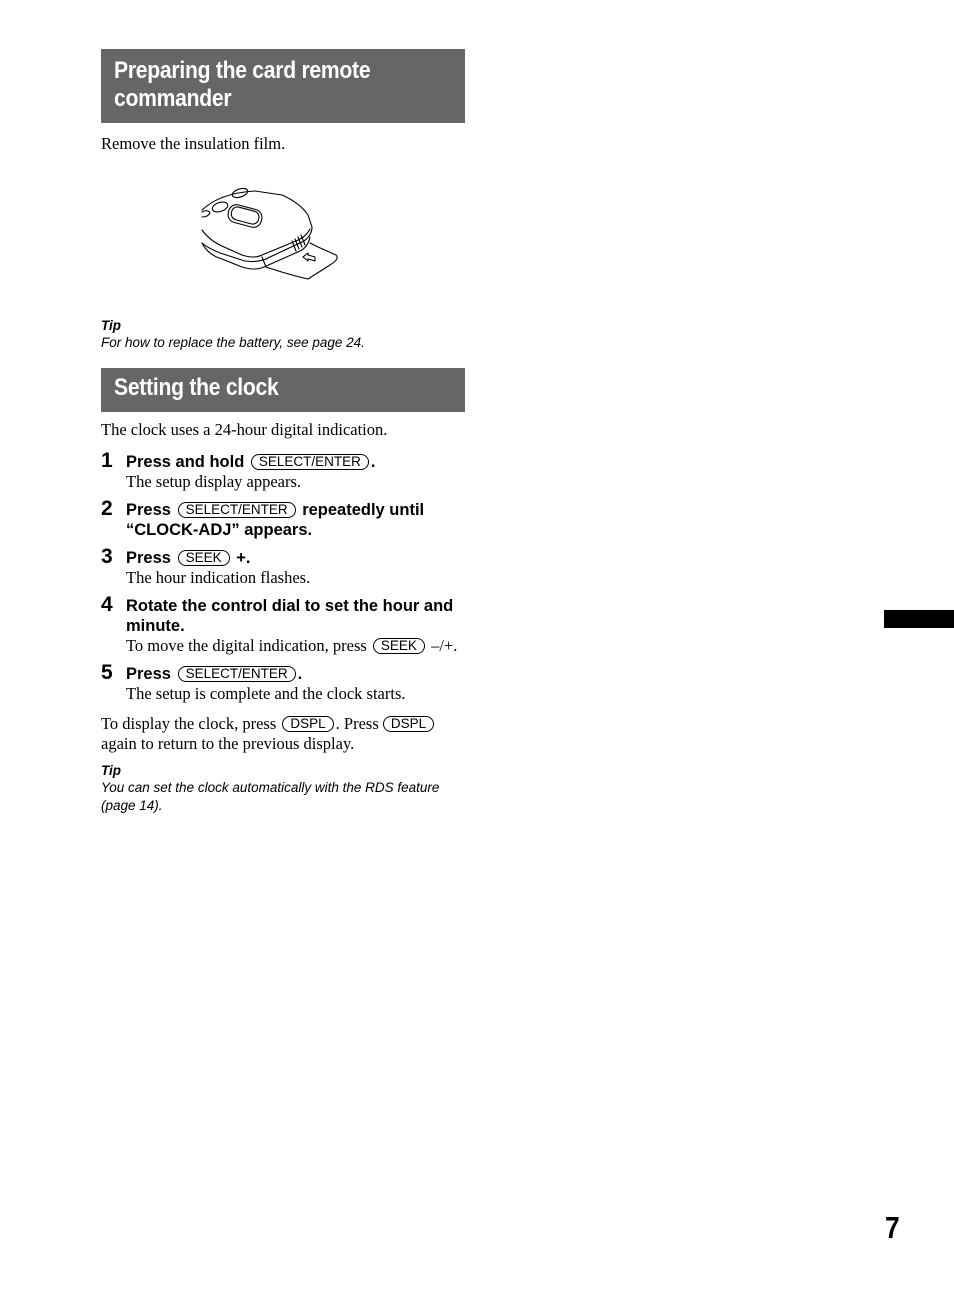 This screenshot has width=954, height=1294. Describe the element at coordinates (295, 558) in the screenshot. I see `step-title: Press SEEK +.` at that location.